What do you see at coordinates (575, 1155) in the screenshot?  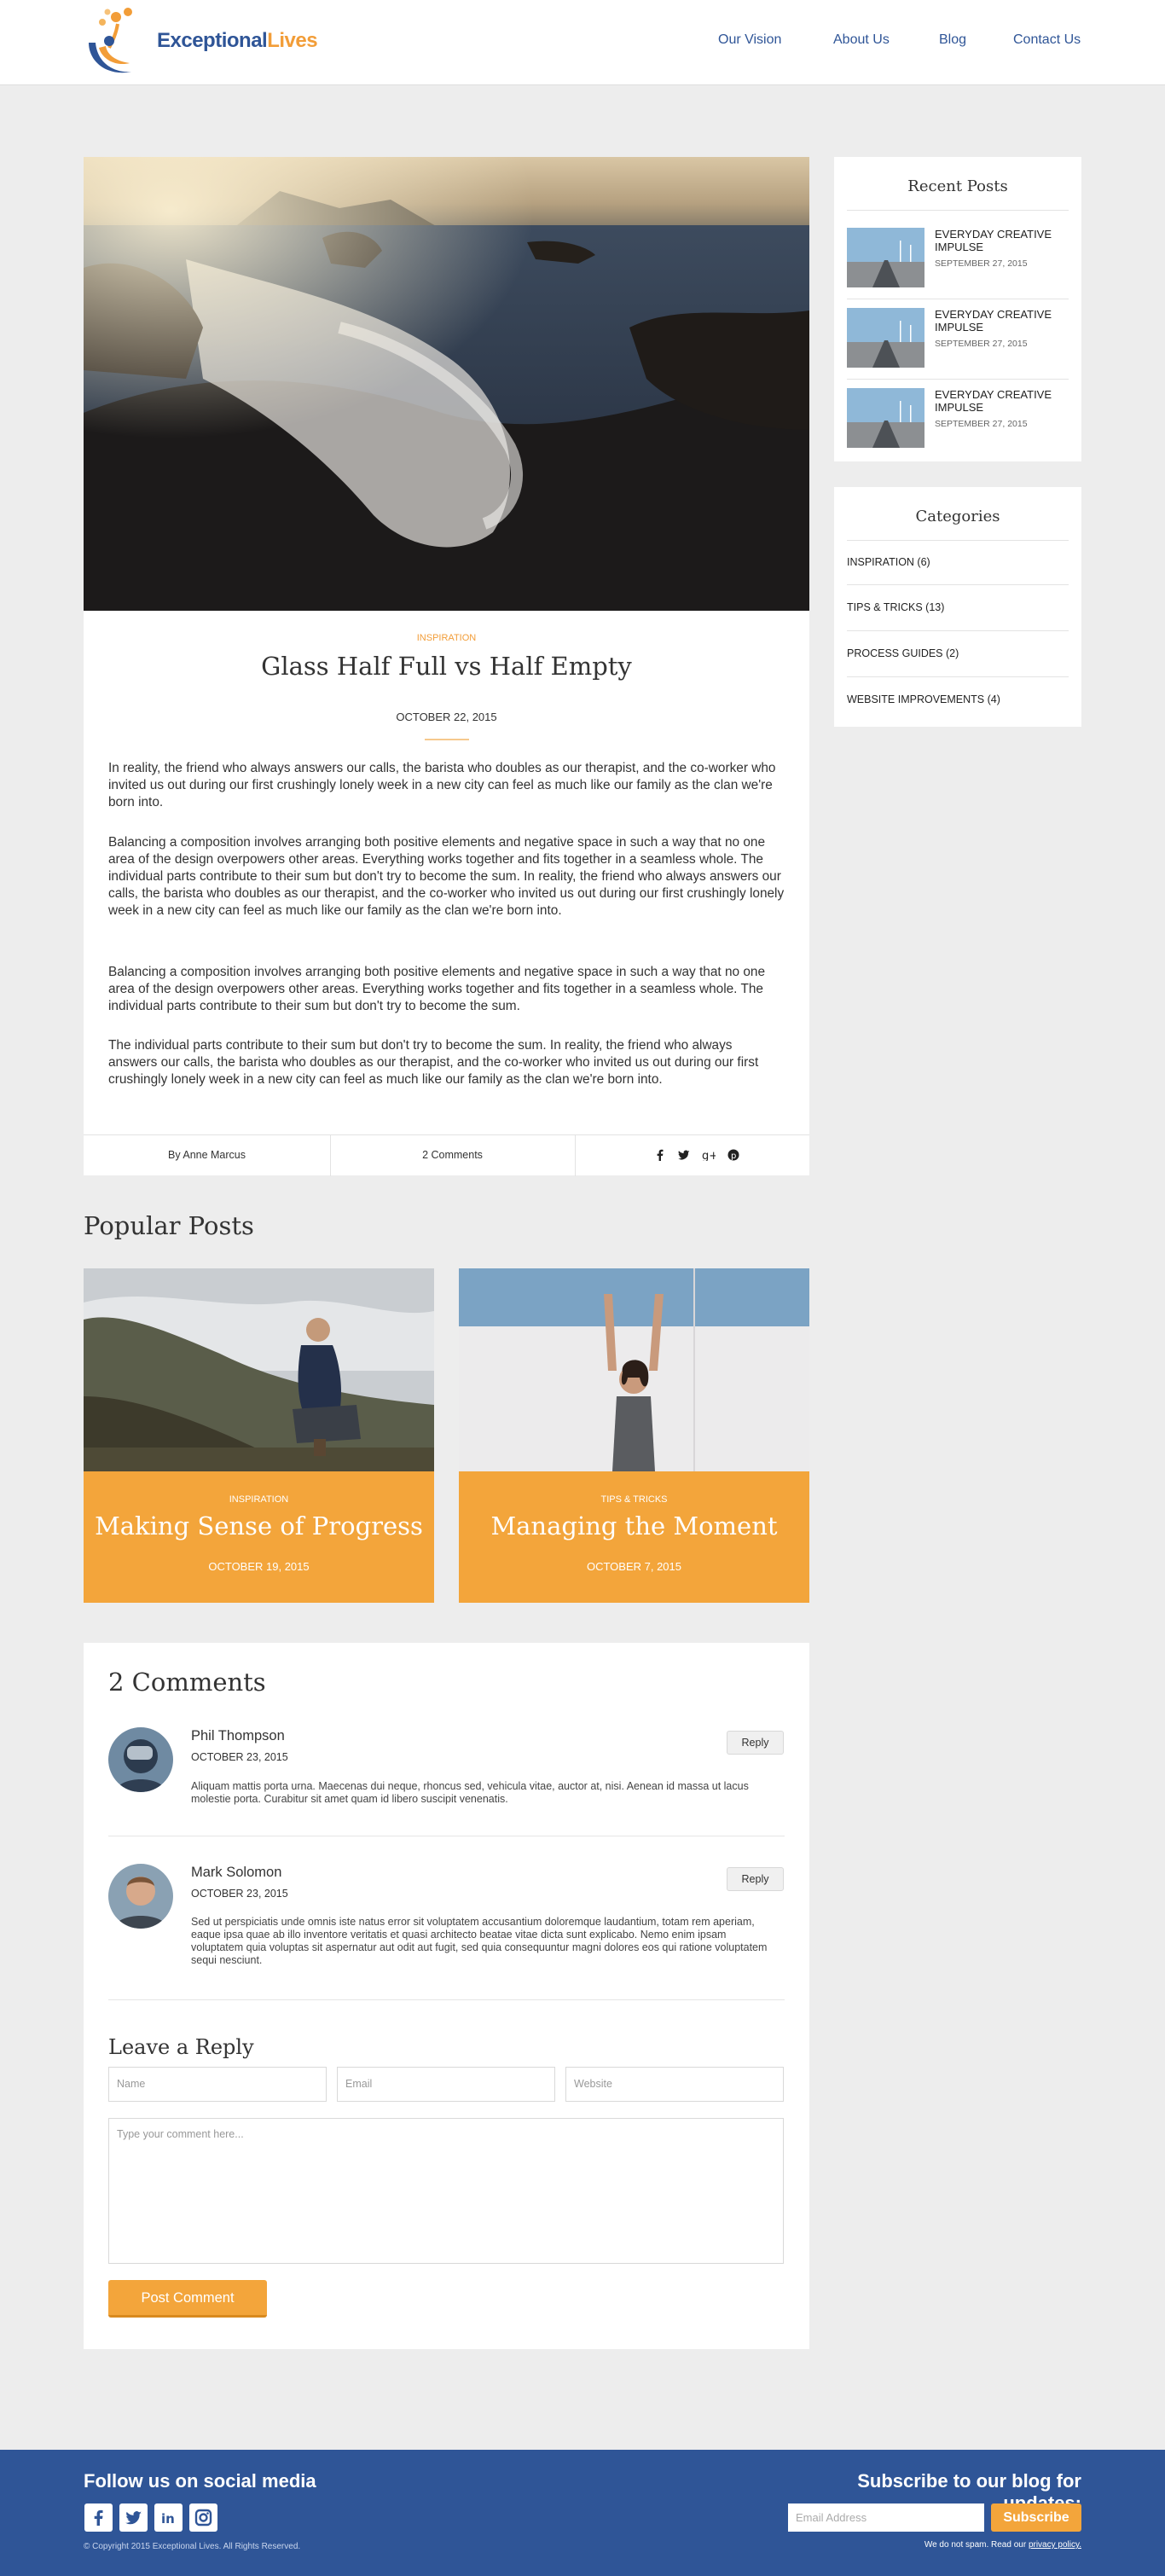 I see `meta-divider` at bounding box center [575, 1155].